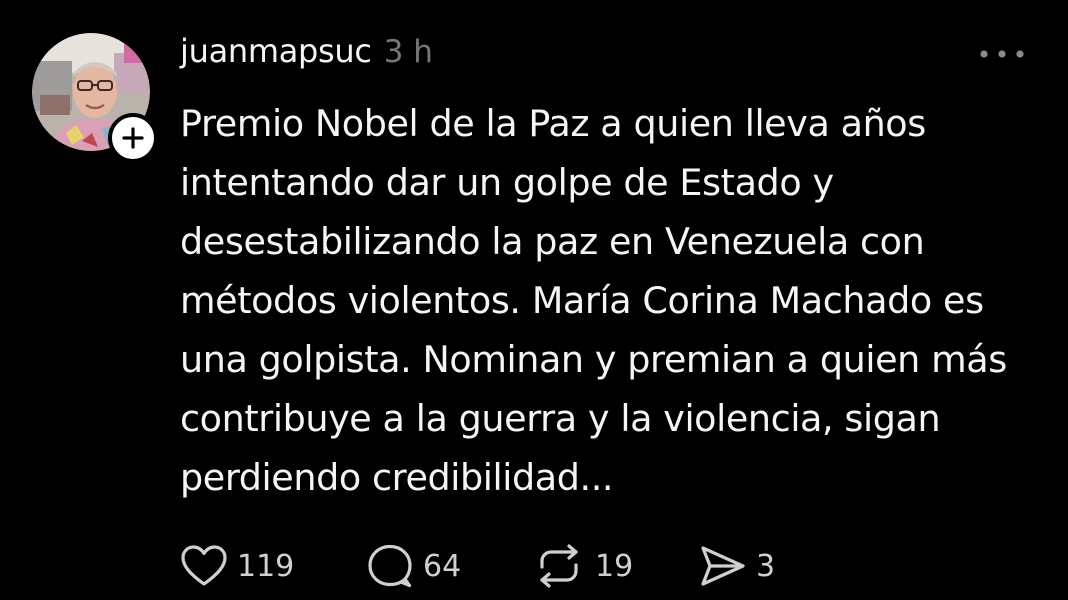 The width and height of the screenshot is (1068, 600). I want to click on reply-button: 64, so click(449, 566).